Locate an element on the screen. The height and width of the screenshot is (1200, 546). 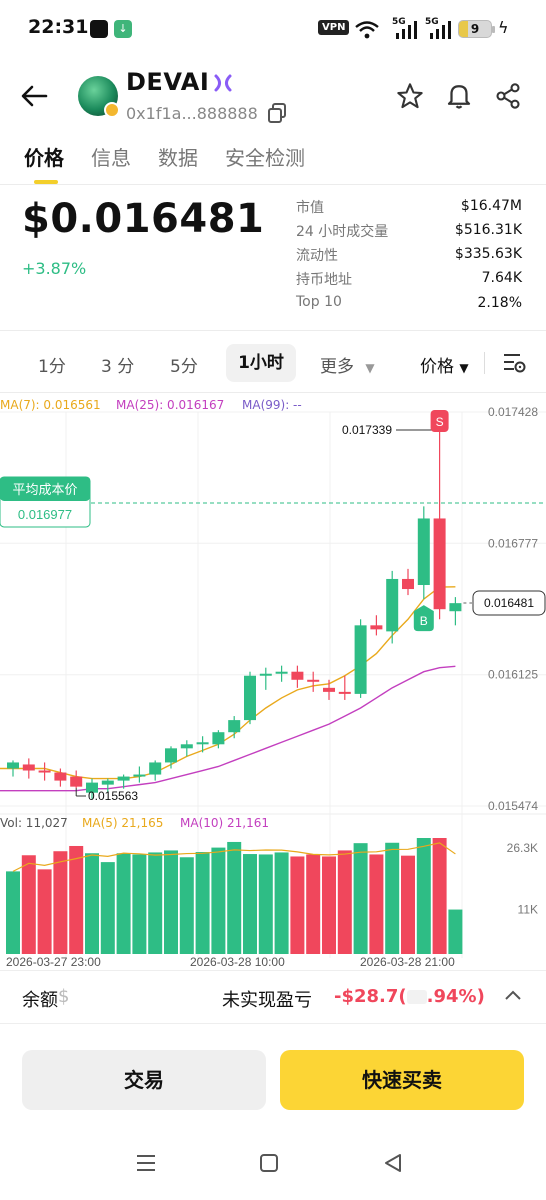
tab-security: 安全检测 is located at coordinates (265, 156).